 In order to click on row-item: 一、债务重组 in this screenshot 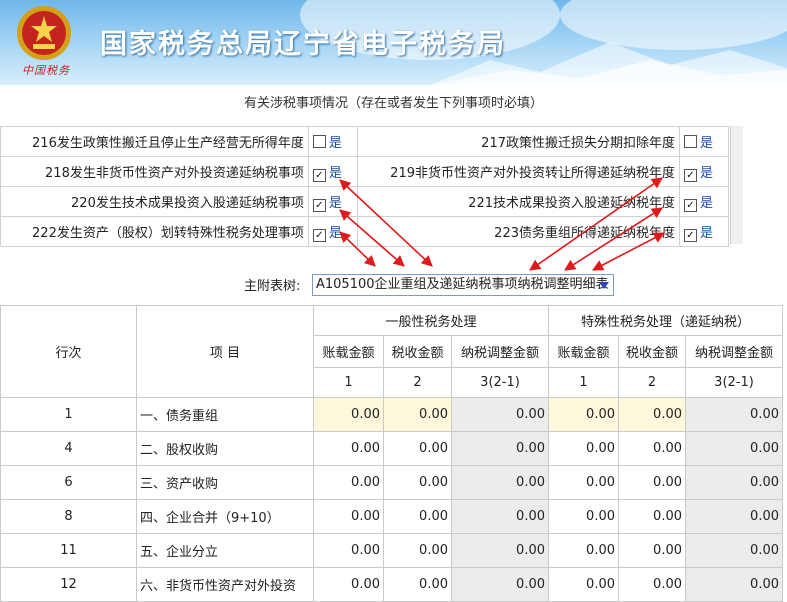, I will do `click(225, 414)`.